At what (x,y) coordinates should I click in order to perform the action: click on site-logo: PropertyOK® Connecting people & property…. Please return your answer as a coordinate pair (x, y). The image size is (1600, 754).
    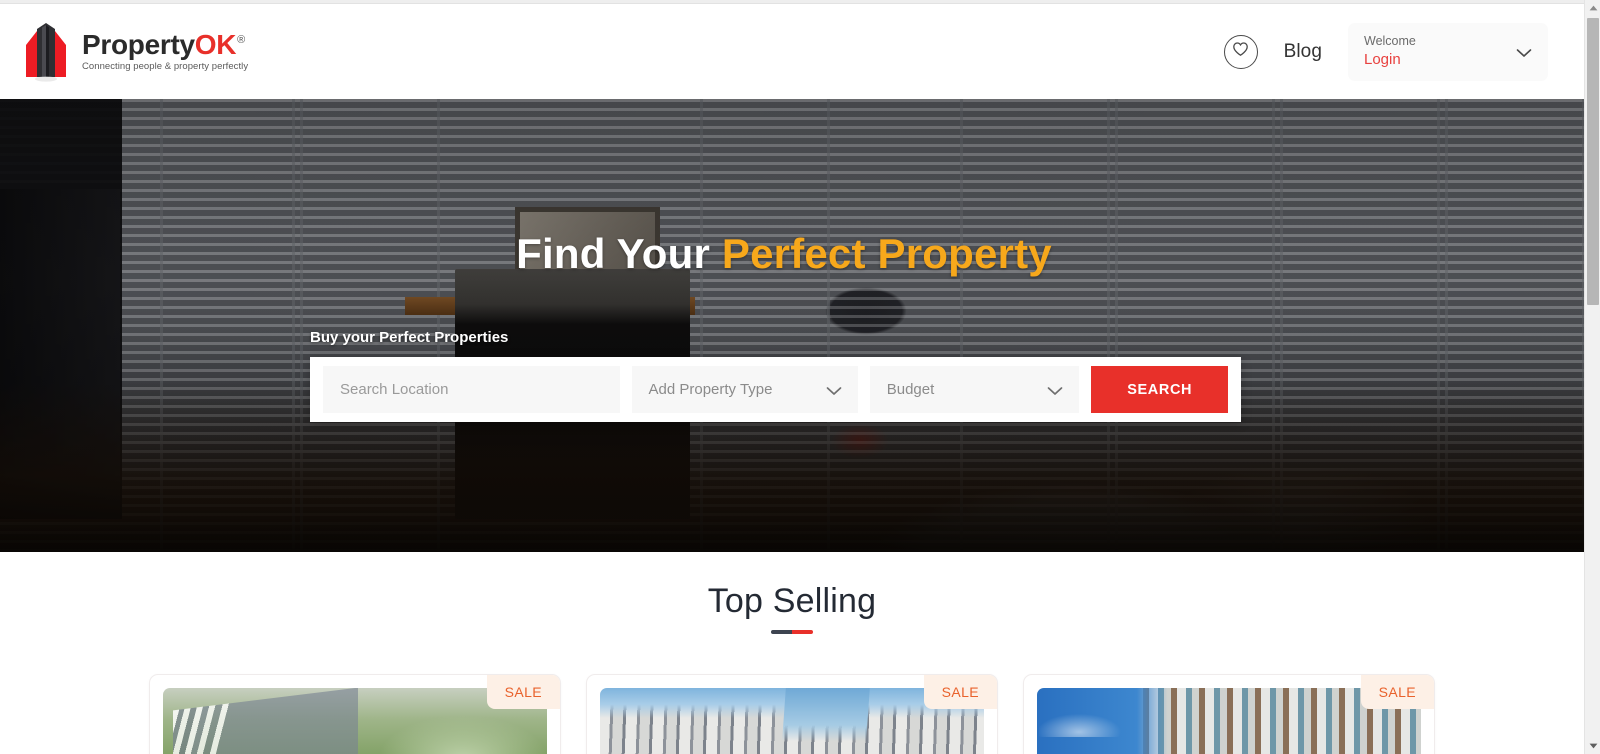
    Looking at the image, I should click on (134, 52).